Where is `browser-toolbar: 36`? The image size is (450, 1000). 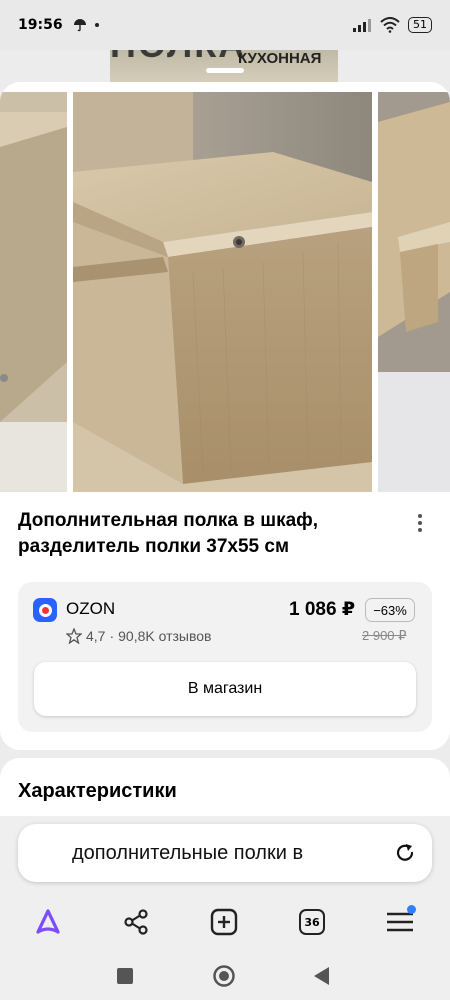
browser-toolbar: 36 is located at coordinates (225, 924).